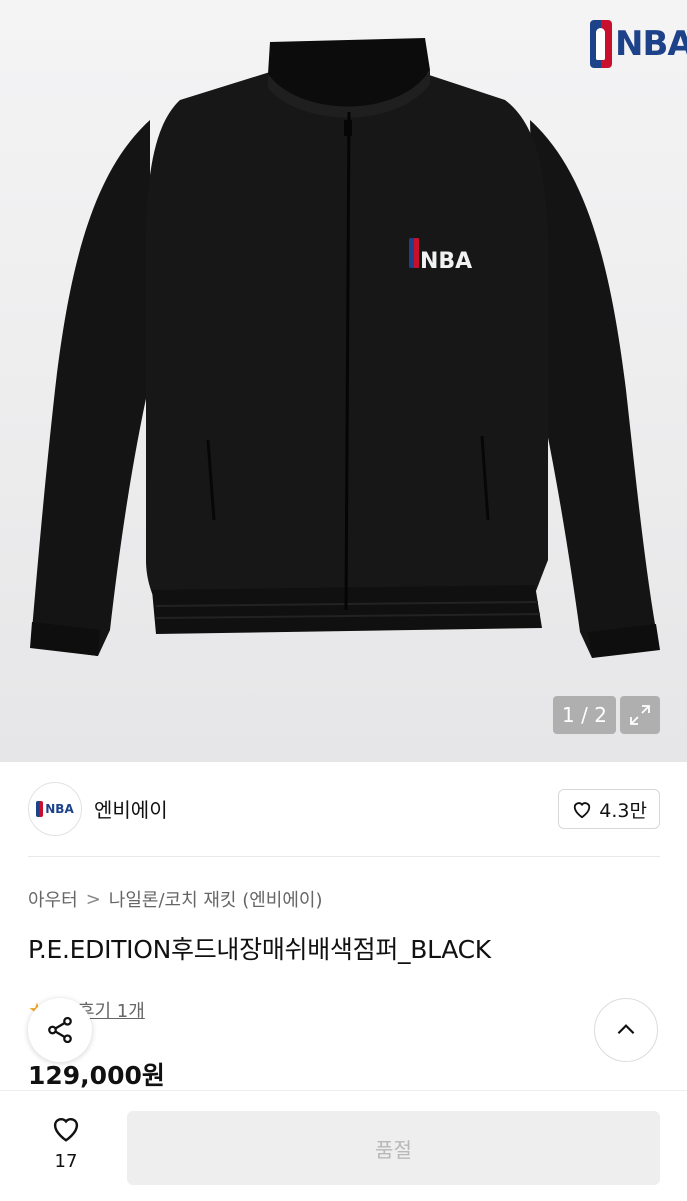  I want to click on expand-image-button, so click(640, 715).